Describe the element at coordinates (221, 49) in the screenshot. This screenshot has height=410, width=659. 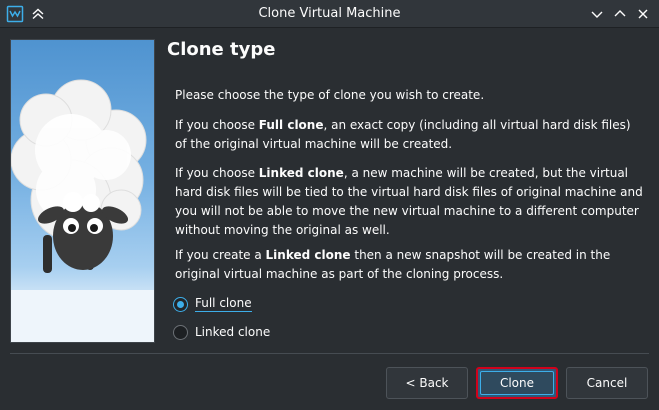
I see `page-title: Clone type` at that location.